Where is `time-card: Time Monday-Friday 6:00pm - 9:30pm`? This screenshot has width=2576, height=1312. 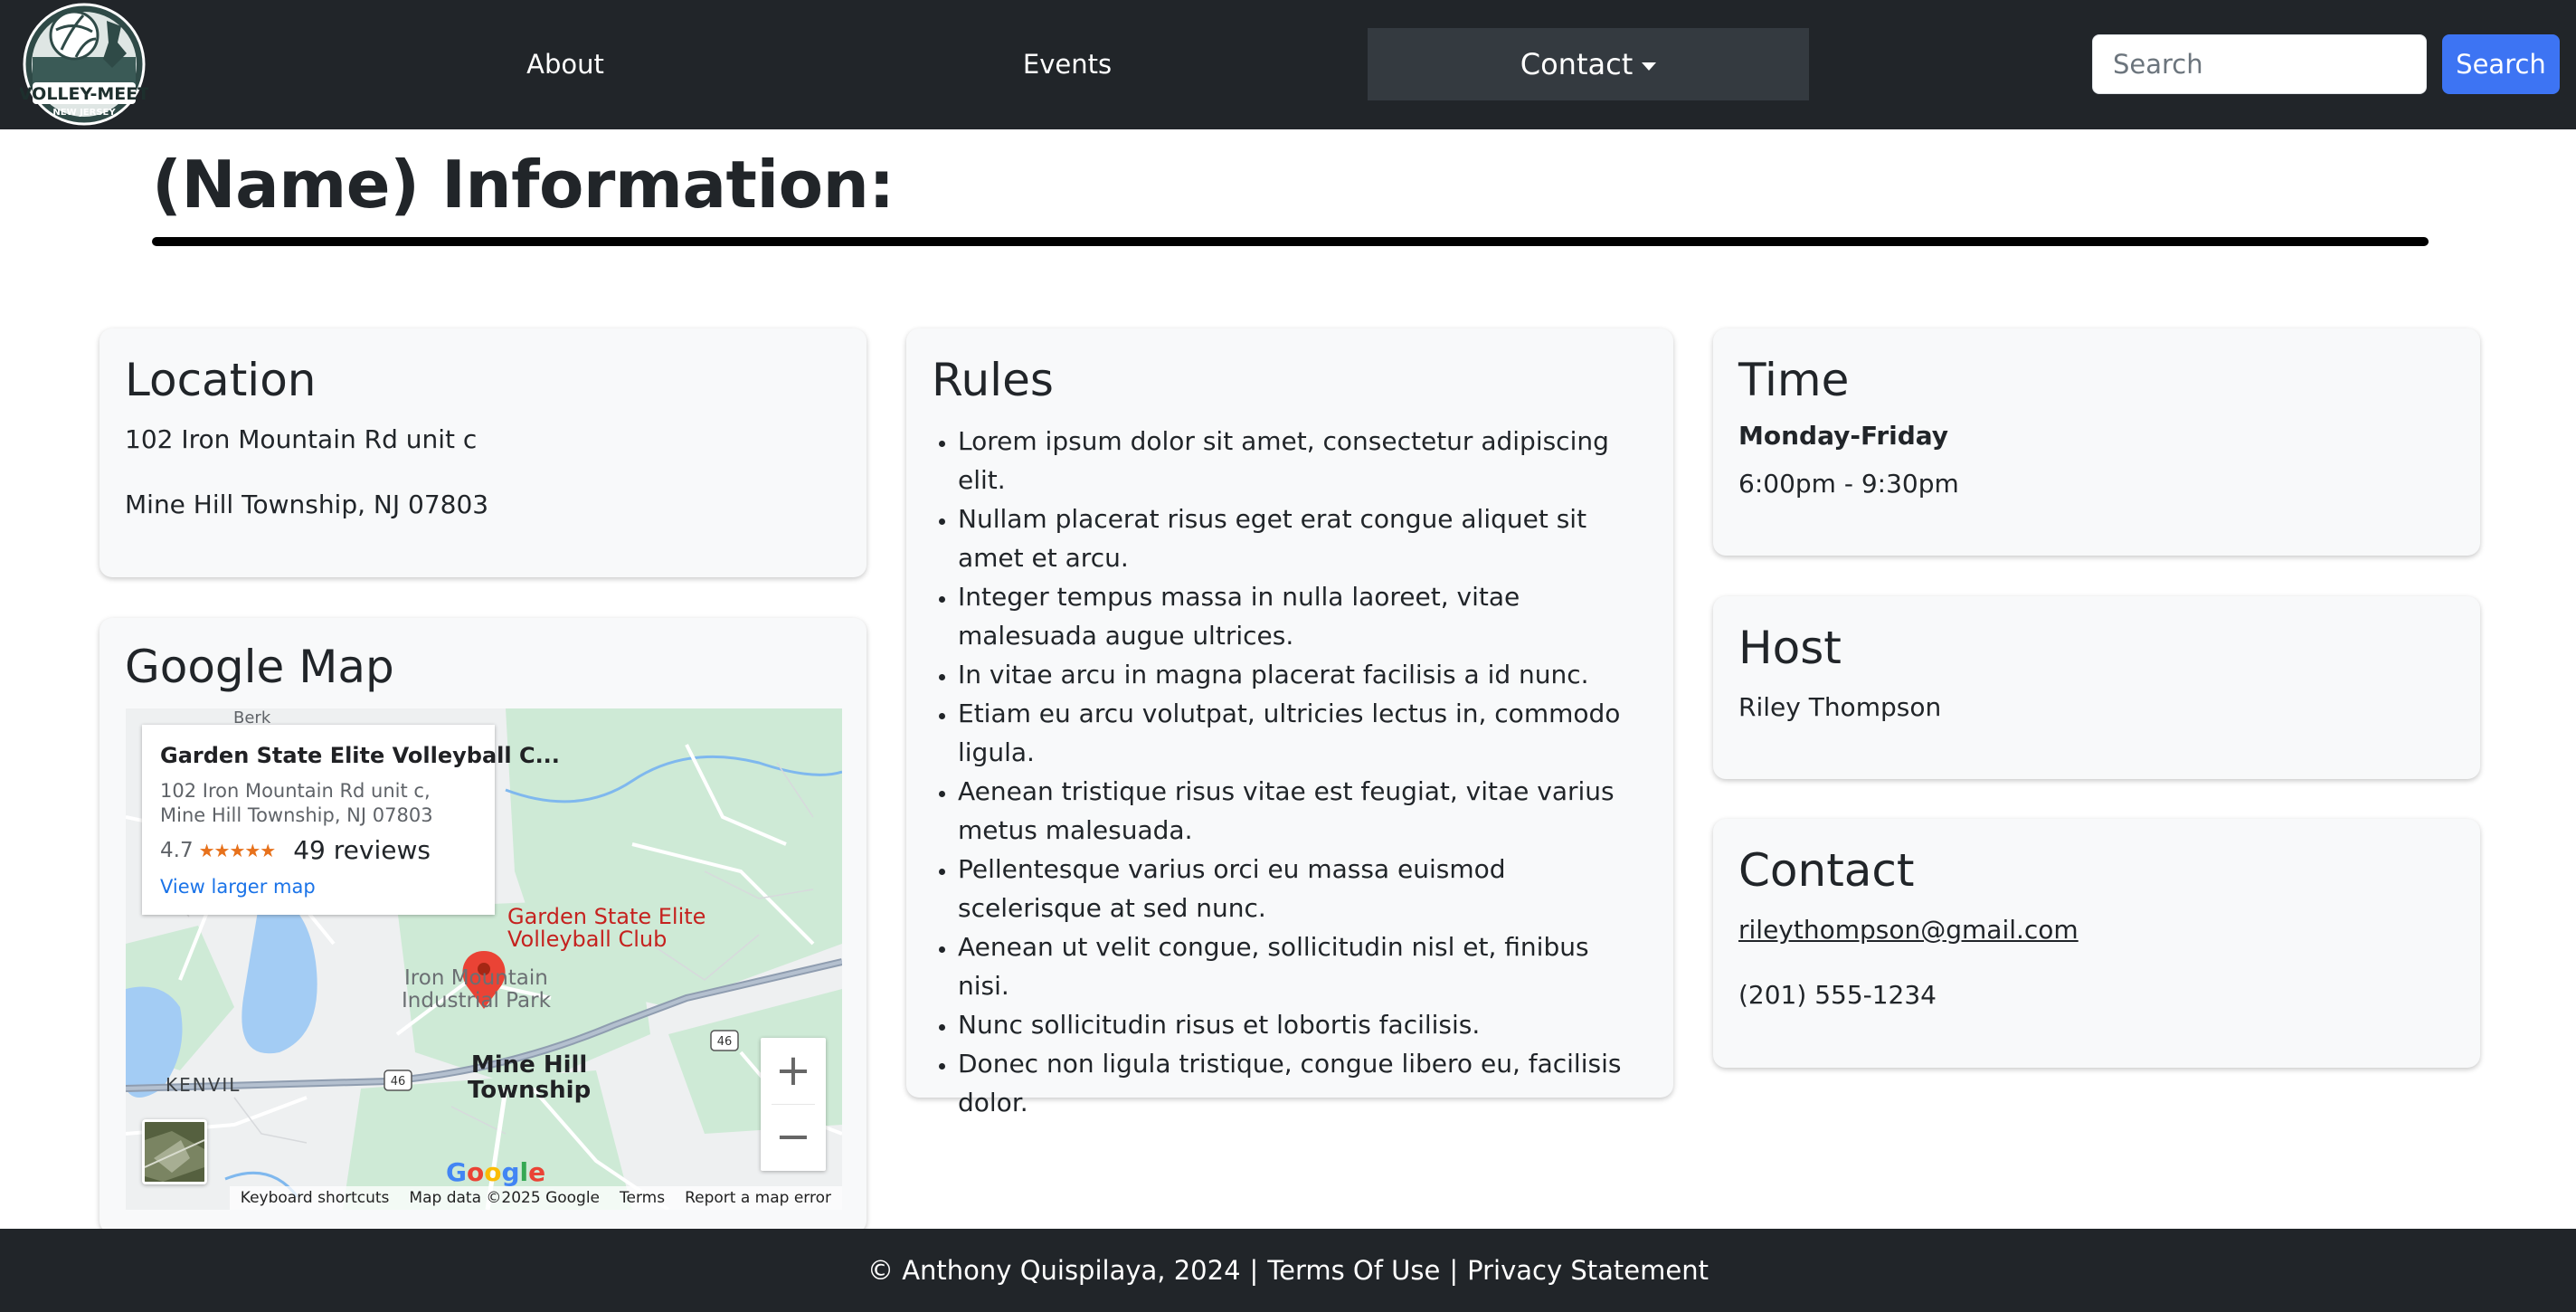
time-card: Time Monday-Friday 6:00pm - 9:30pm is located at coordinates (2096, 442).